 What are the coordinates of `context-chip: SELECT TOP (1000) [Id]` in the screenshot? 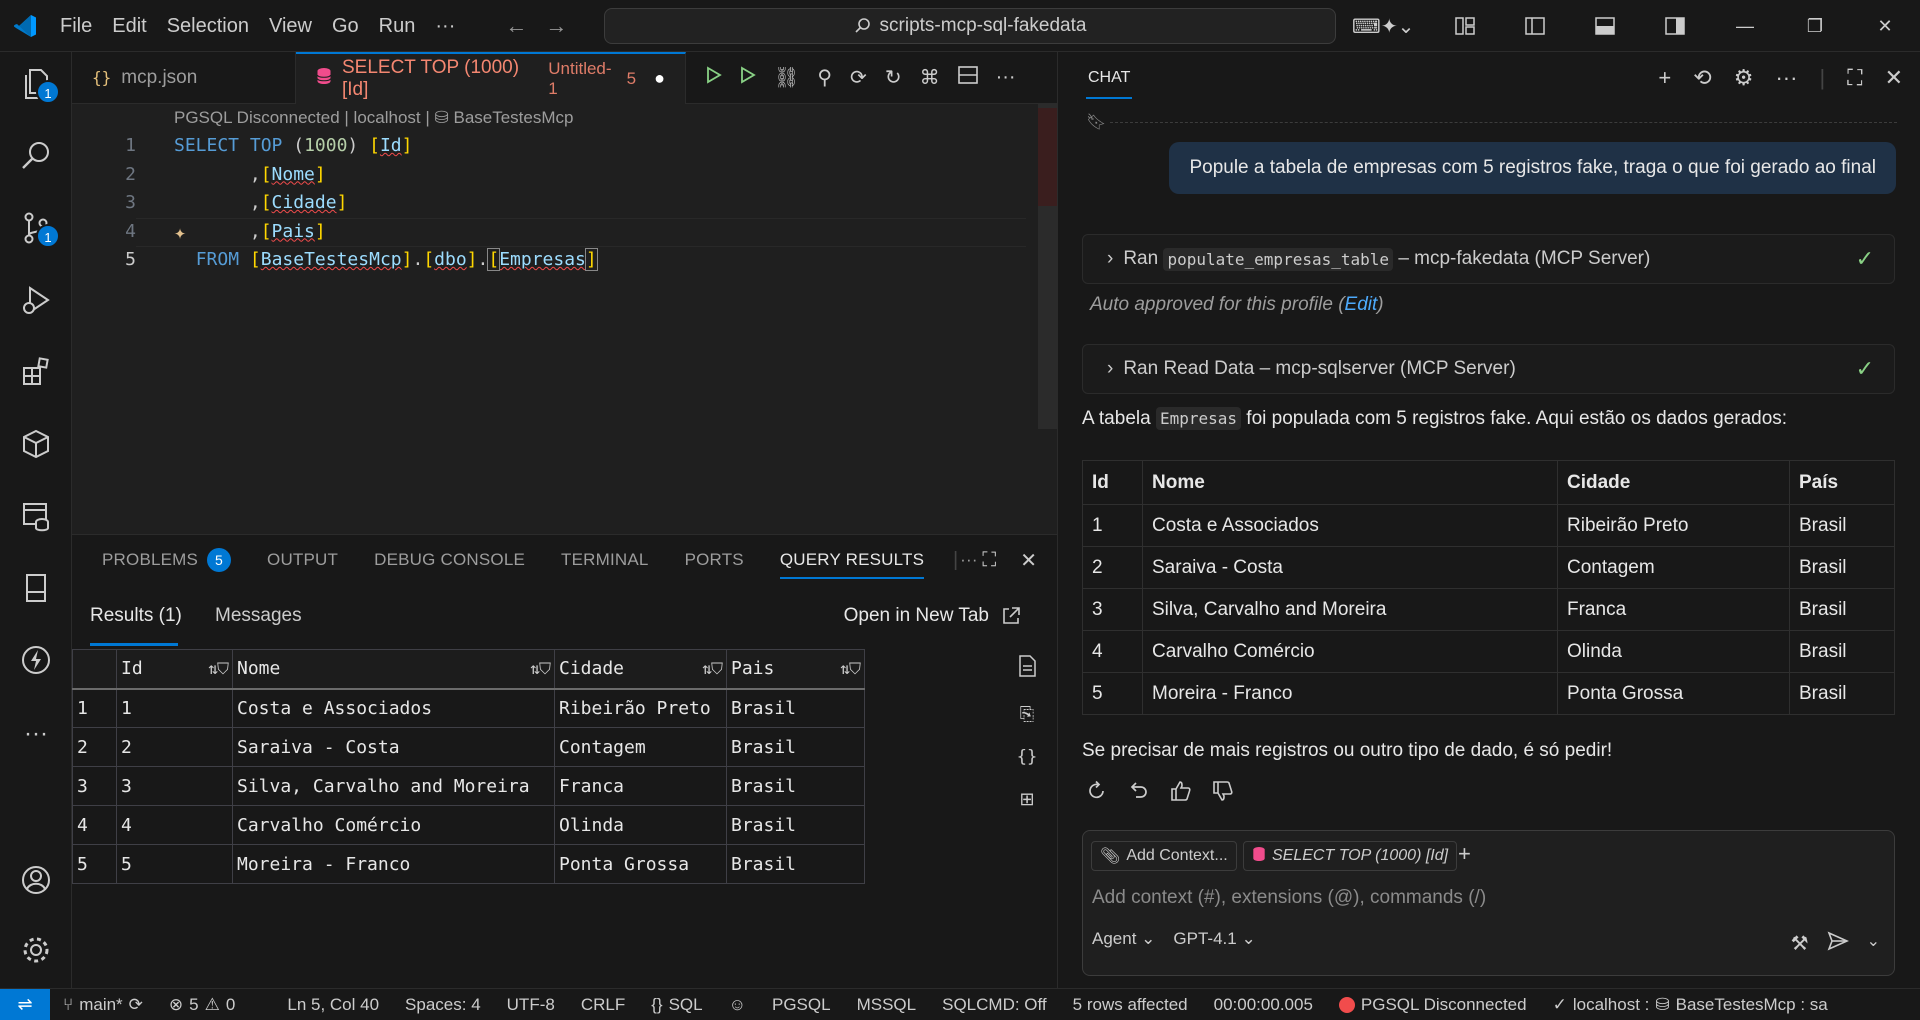 It's located at (1350, 856).